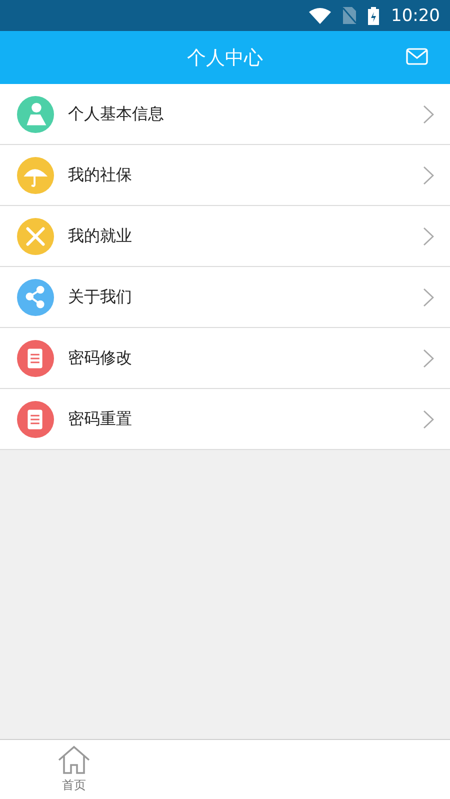 The image size is (450, 799). What do you see at coordinates (225, 297) in the screenshot?
I see `menu-item: 关于我们` at bounding box center [225, 297].